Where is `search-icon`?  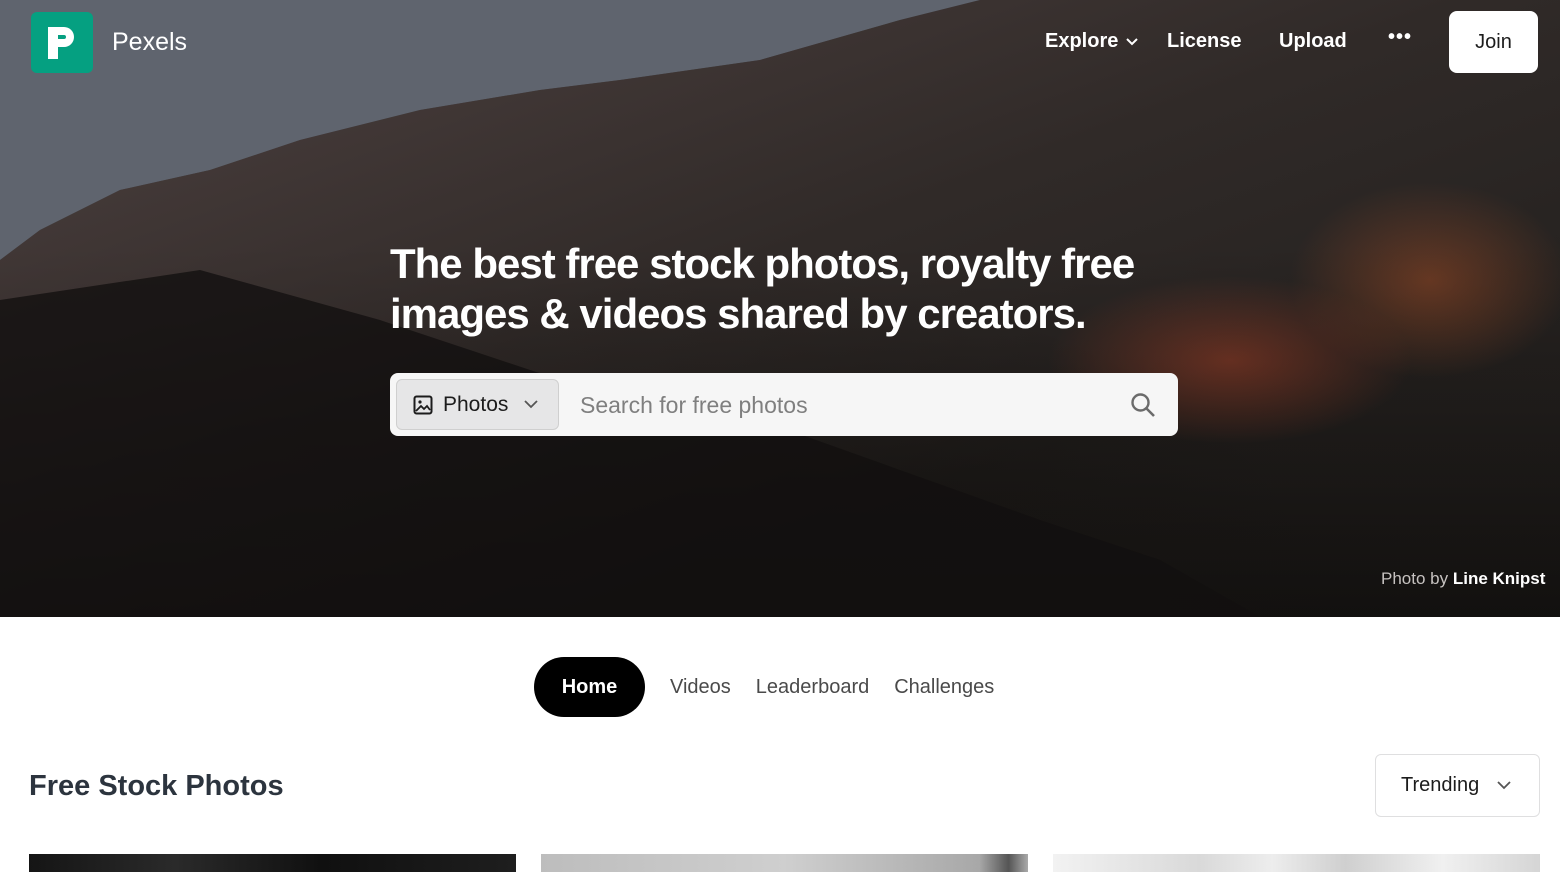 search-icon is located at coordinates (1143, 405).